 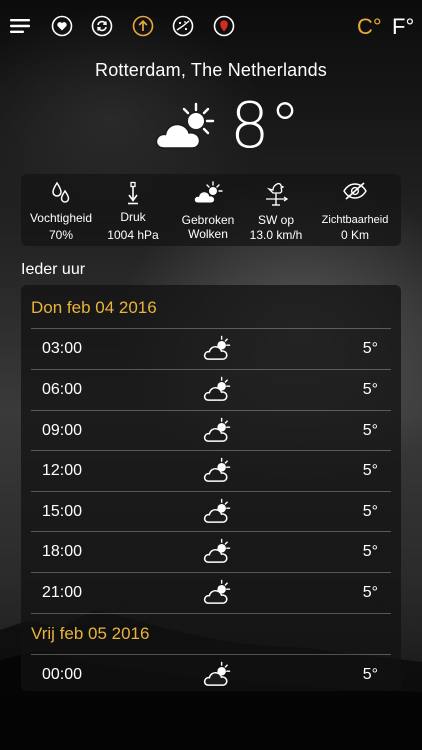 What do you see at coordinates (355, 220) in the screenshot?
I see `stat-label: Zichtbaarheid` at bounding box center [355, 220].